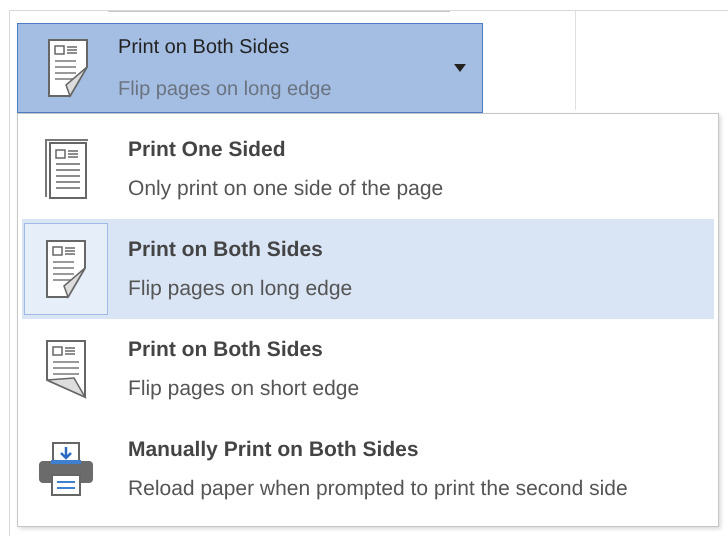  Describe the element at coordinates (66, 369) in the screenshot. I see `page-fold-icon` at that location.